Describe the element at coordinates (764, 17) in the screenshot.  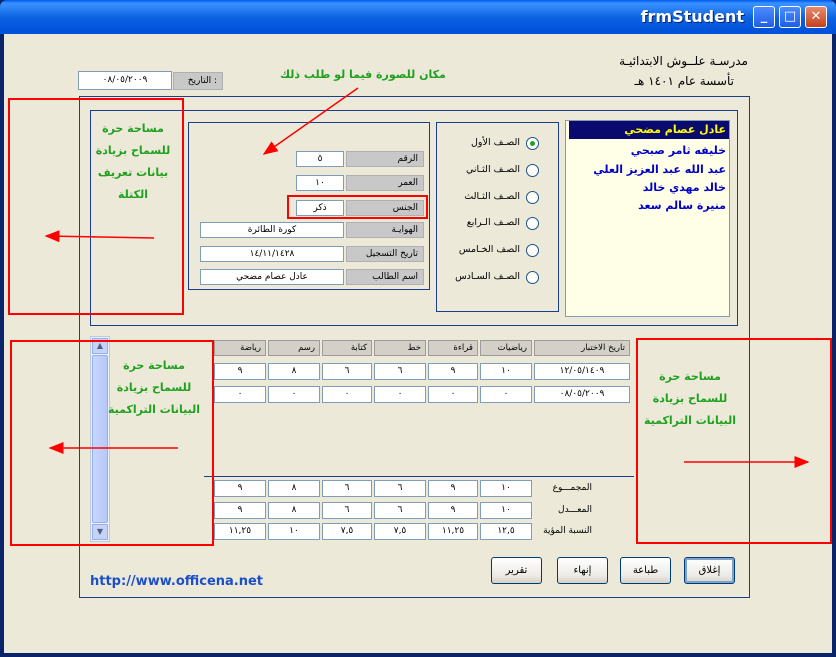
I see `minimize-button: _` at that location.